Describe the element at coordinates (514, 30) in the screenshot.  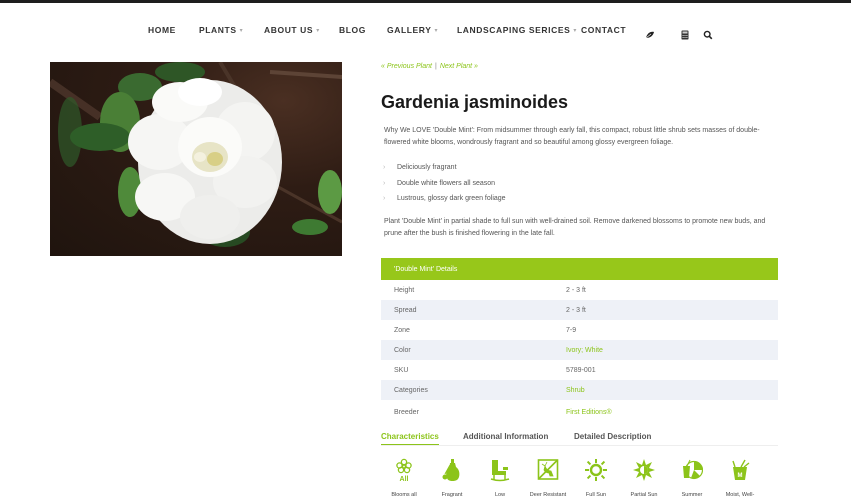
I see `nav-landscaping-label: LANDSCAPING SERICES` at that location.